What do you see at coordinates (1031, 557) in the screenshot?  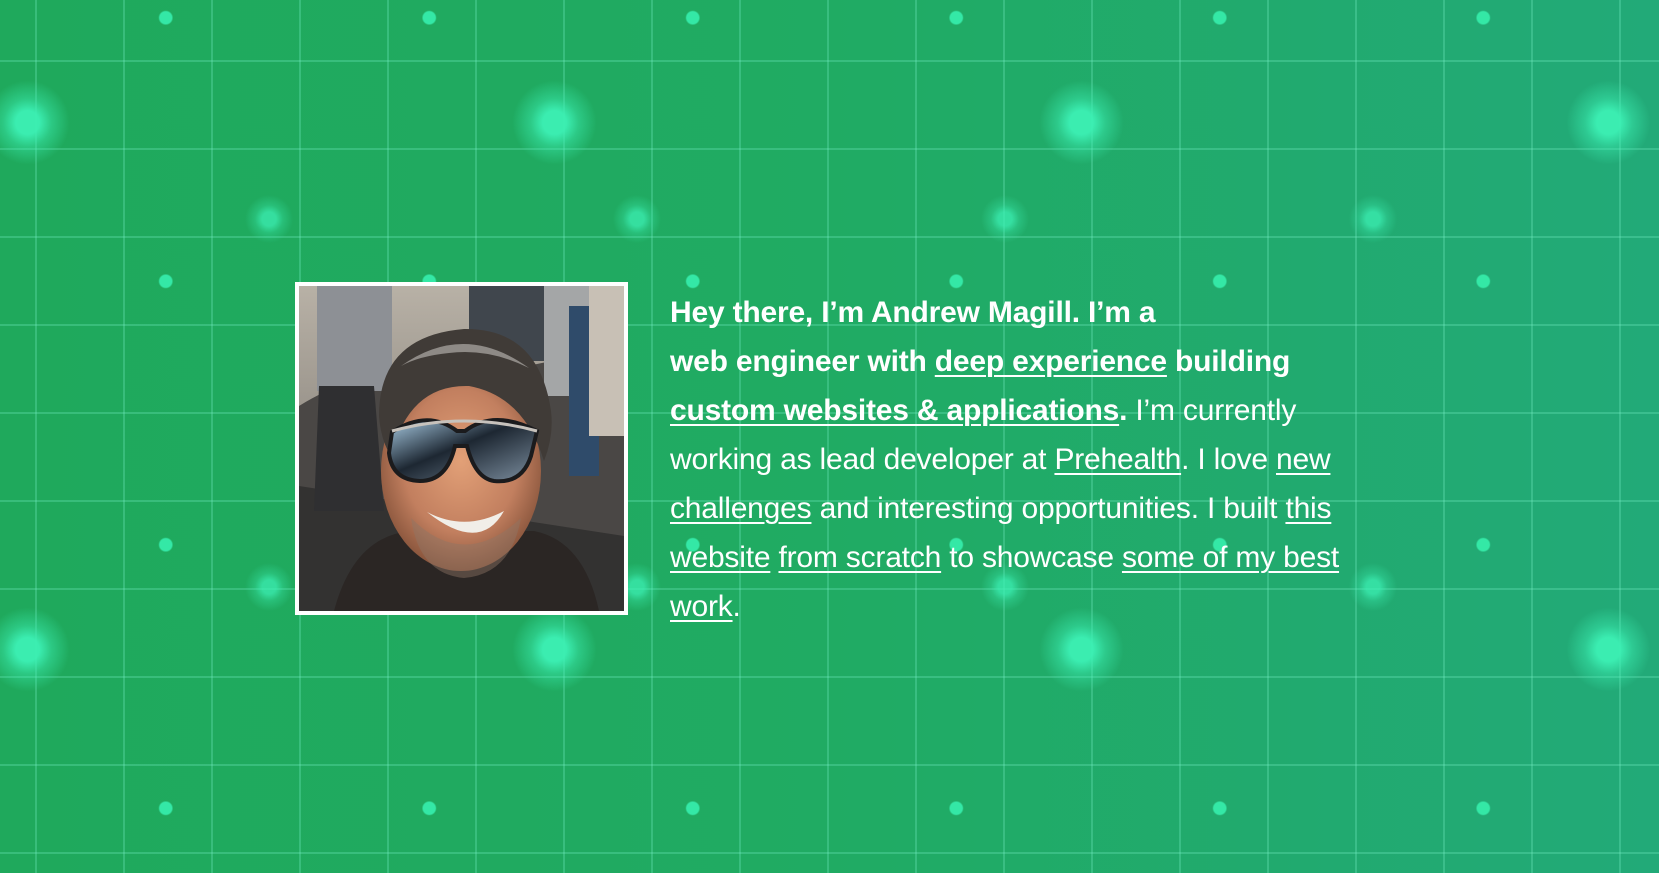 I see `intro-showcase-text: to showcase` at bounding box center [1031, 557].